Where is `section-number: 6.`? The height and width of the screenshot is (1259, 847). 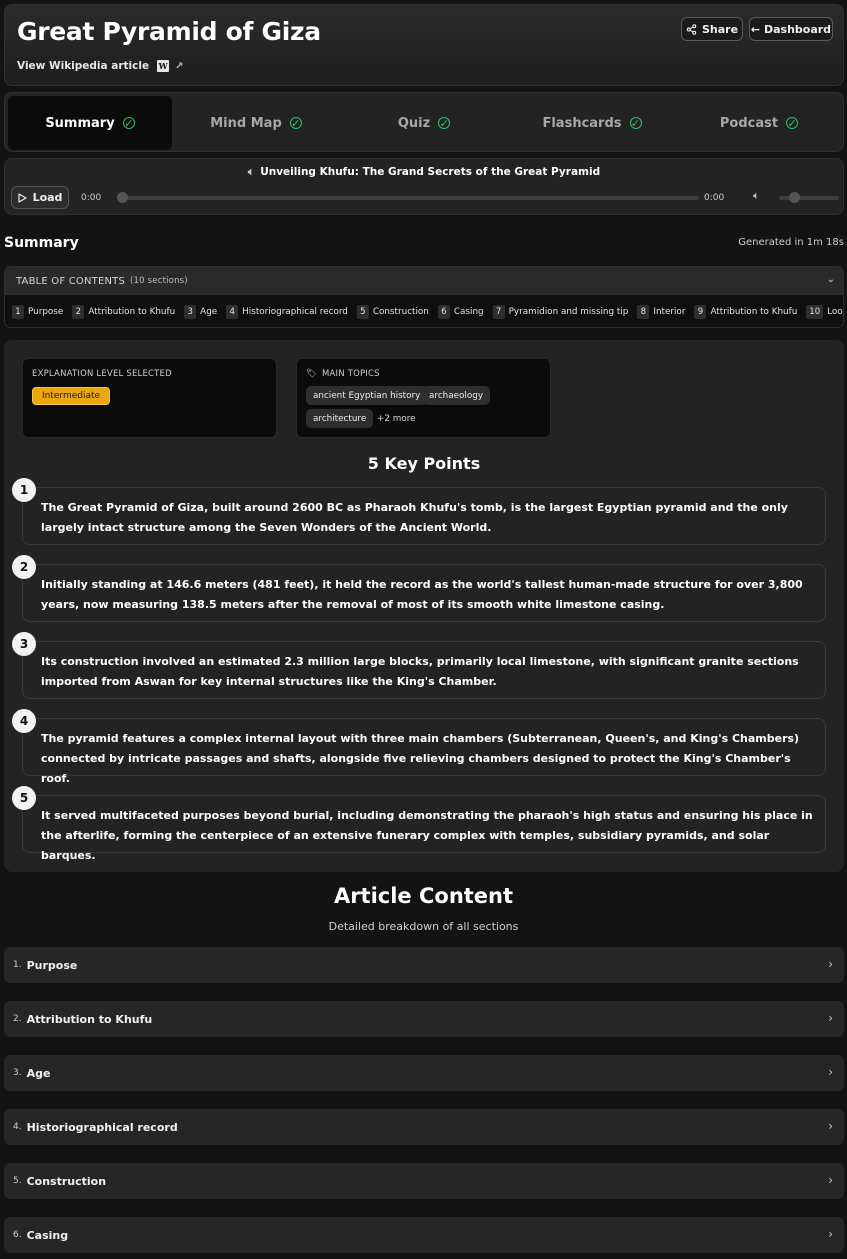
section-number: 6. is located at coordinates (17, 1235).